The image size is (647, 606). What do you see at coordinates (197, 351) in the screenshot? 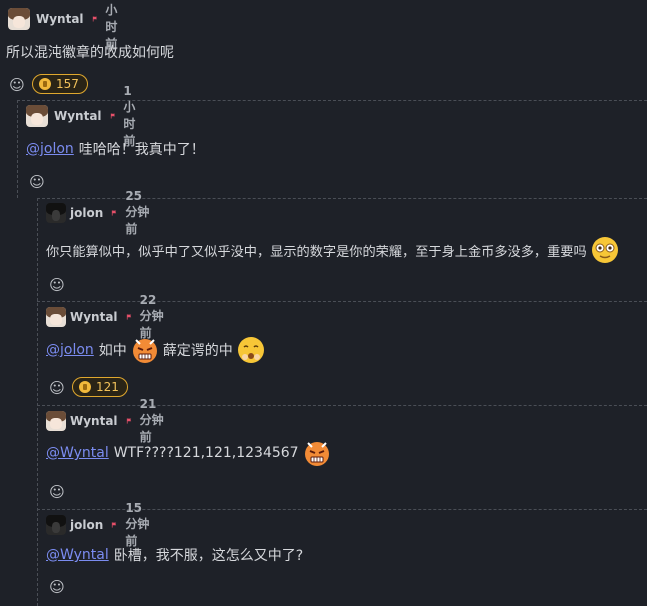
I see `comment-text: 薛定谔的中` at bounding box center [197, 351].